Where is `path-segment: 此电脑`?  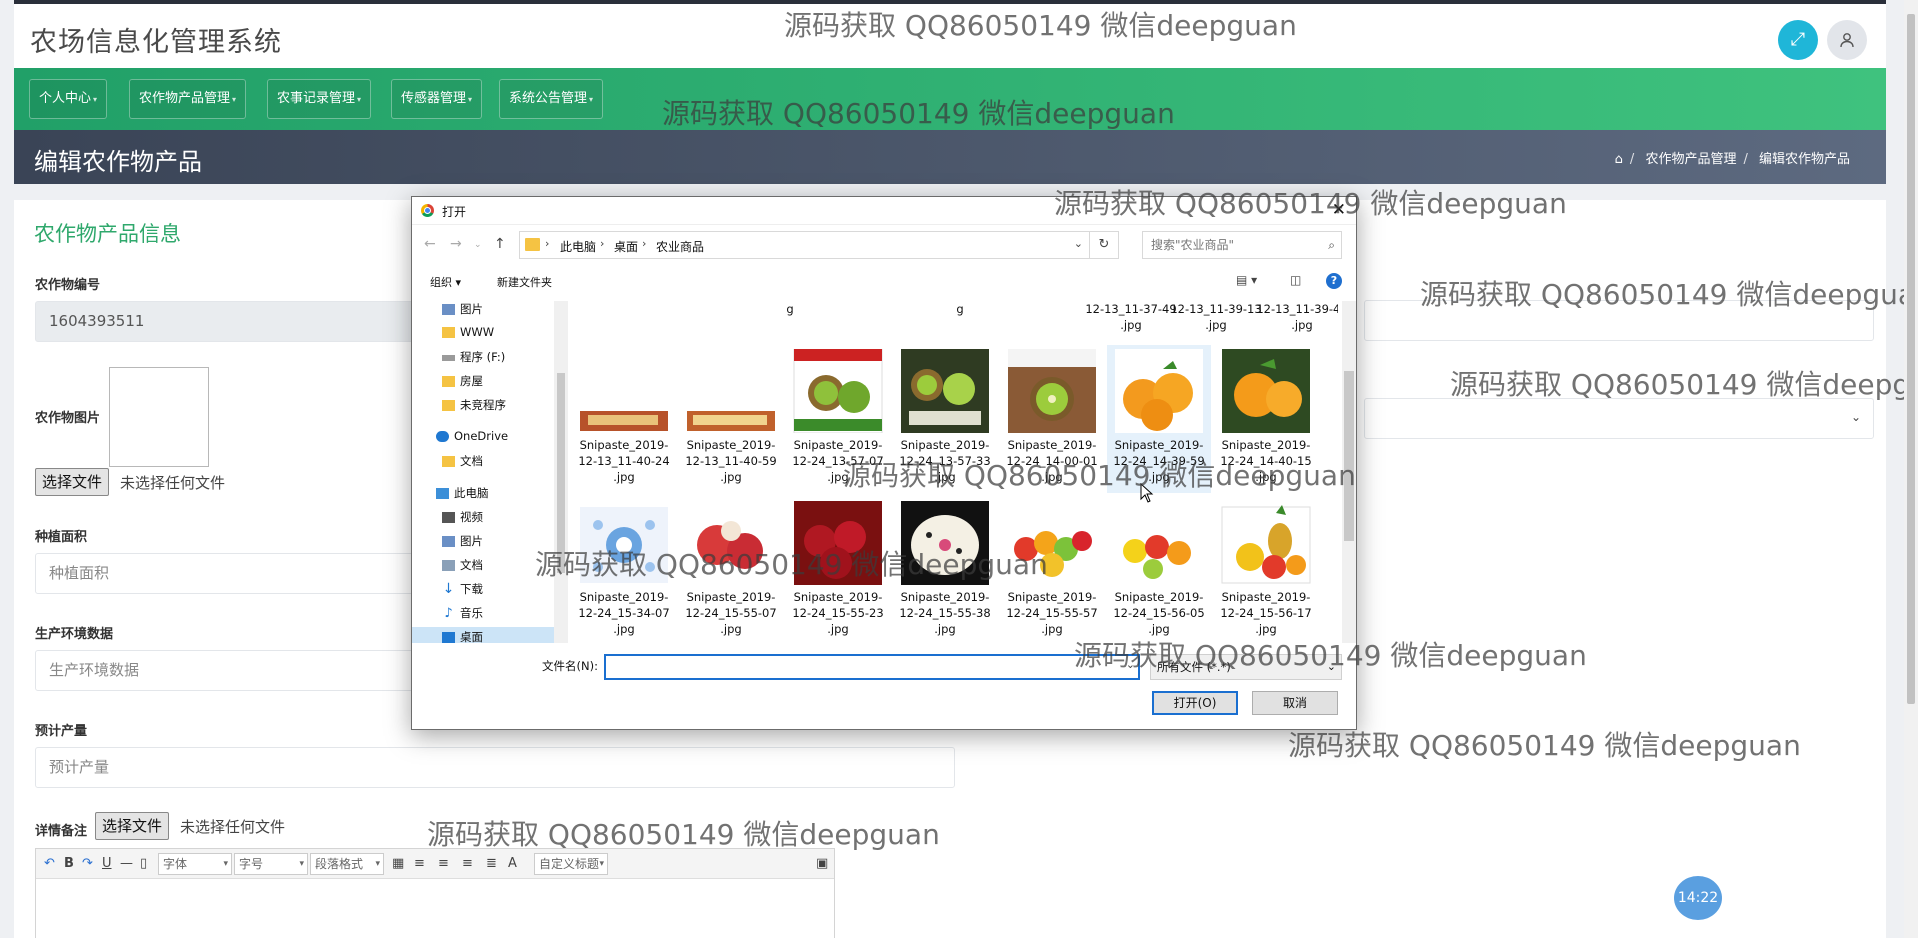
path-segment: 此电脑 is located at coordinates (578, 246).